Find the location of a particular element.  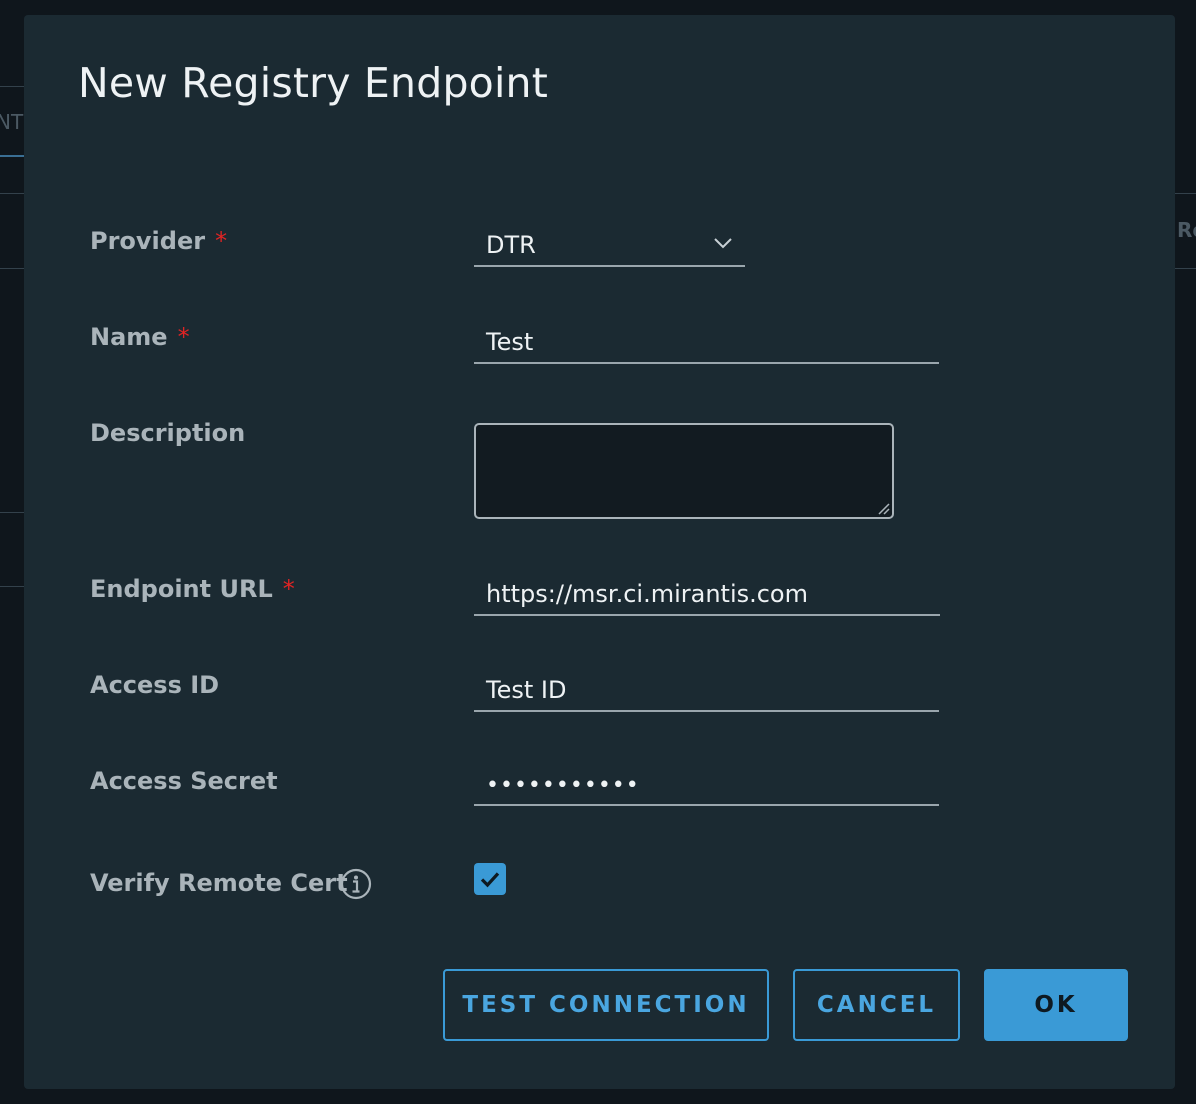

provider-label: Provider * is located at coordinates (158, 241).